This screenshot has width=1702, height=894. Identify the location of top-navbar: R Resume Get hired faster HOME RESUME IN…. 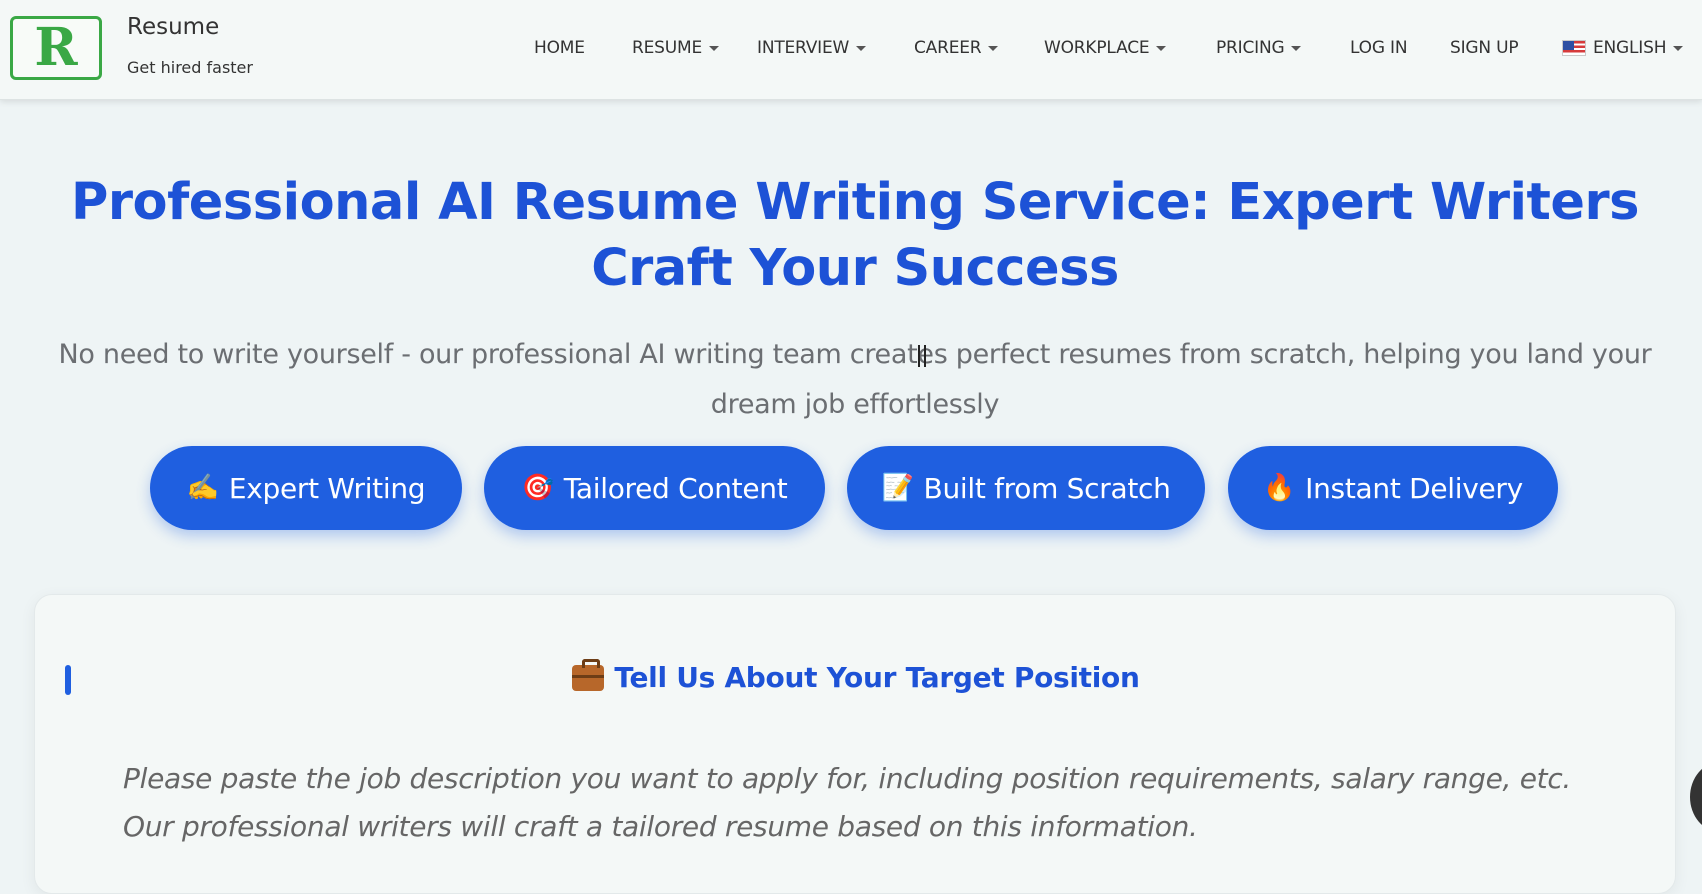
(851, 50).